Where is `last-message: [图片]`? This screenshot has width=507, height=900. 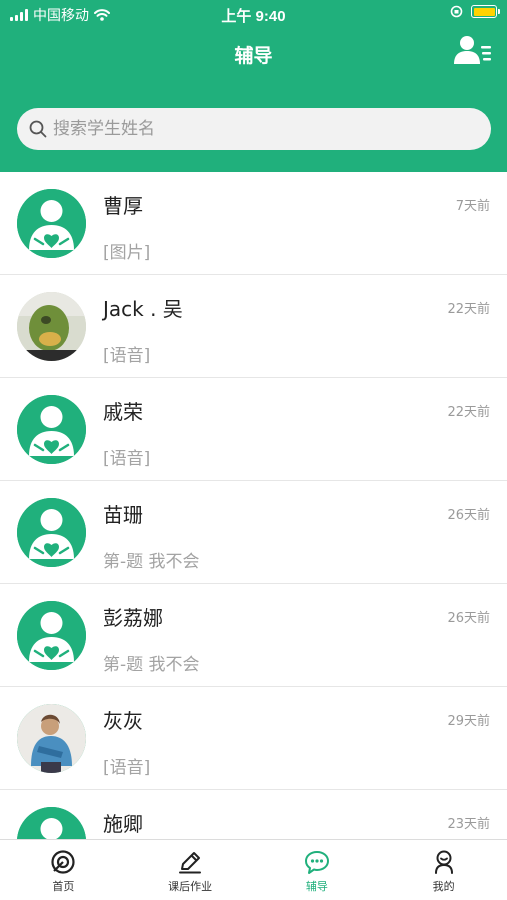
last-message: [图片] is located at coordinates (127, 253).